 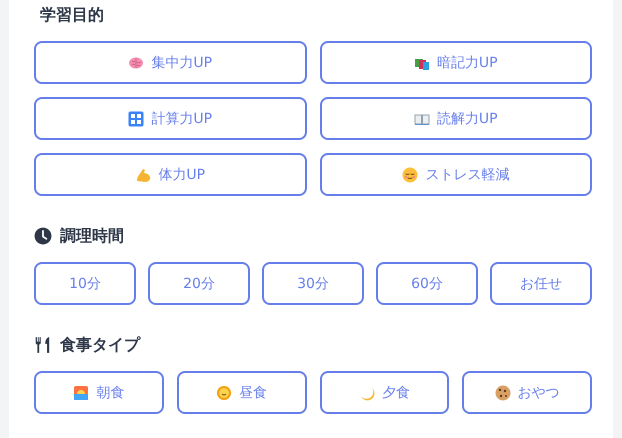 I want to click on option-button: 60分, so click(x=427, y=283).